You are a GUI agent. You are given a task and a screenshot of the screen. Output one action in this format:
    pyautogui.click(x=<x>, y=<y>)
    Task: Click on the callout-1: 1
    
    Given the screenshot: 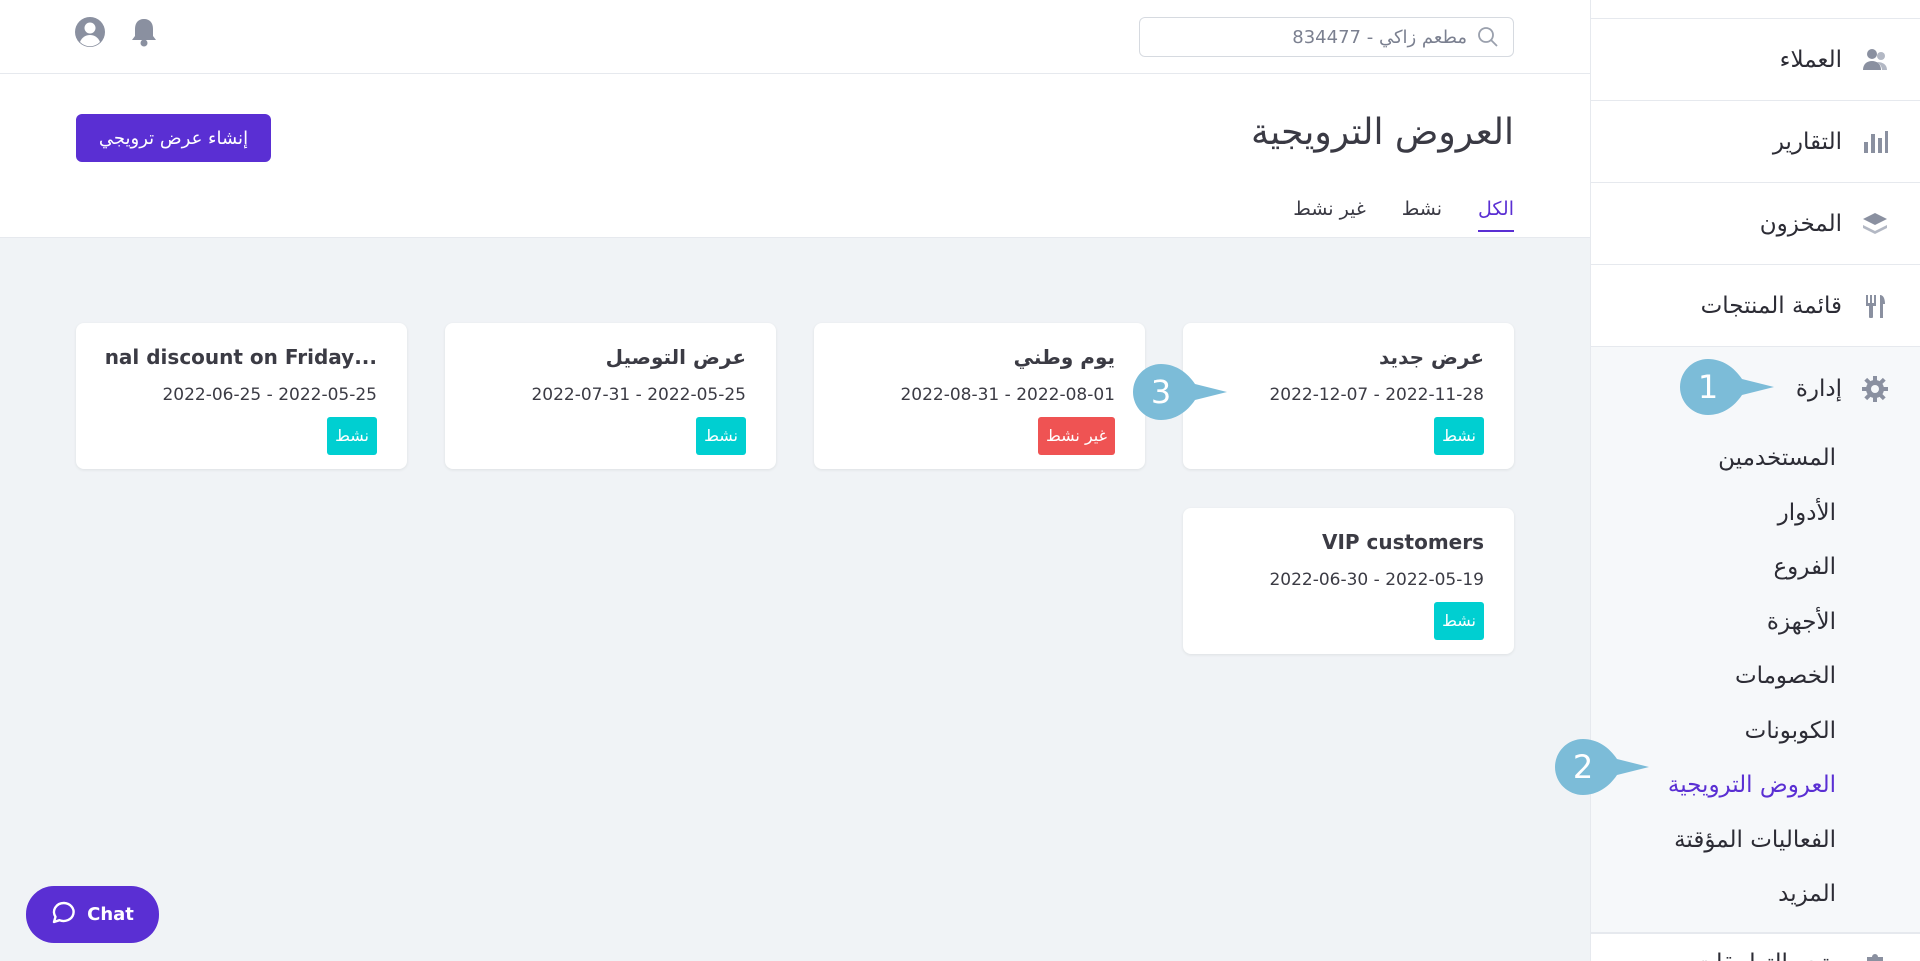 What is the action you would take?
    pyautogui.click(x=1726, y=387)
    